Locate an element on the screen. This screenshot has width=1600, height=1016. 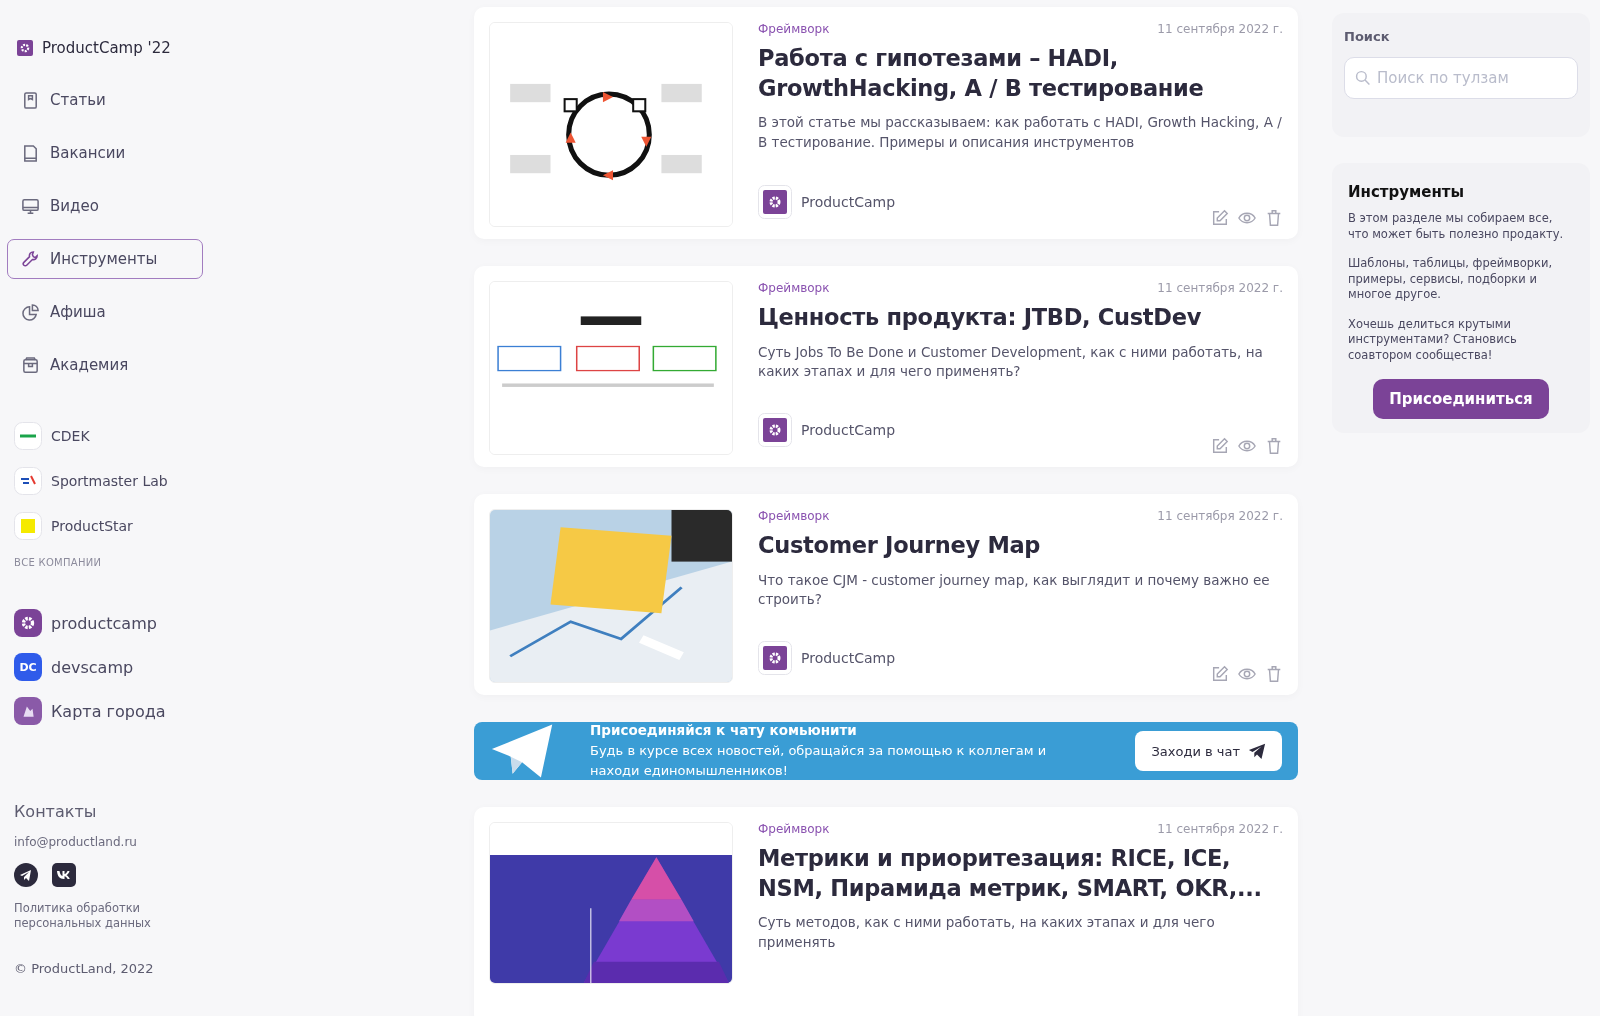
article-description: Суть методов, как с ними работать, на каких этапах и для чего применять is located at coordinates (987, 932).